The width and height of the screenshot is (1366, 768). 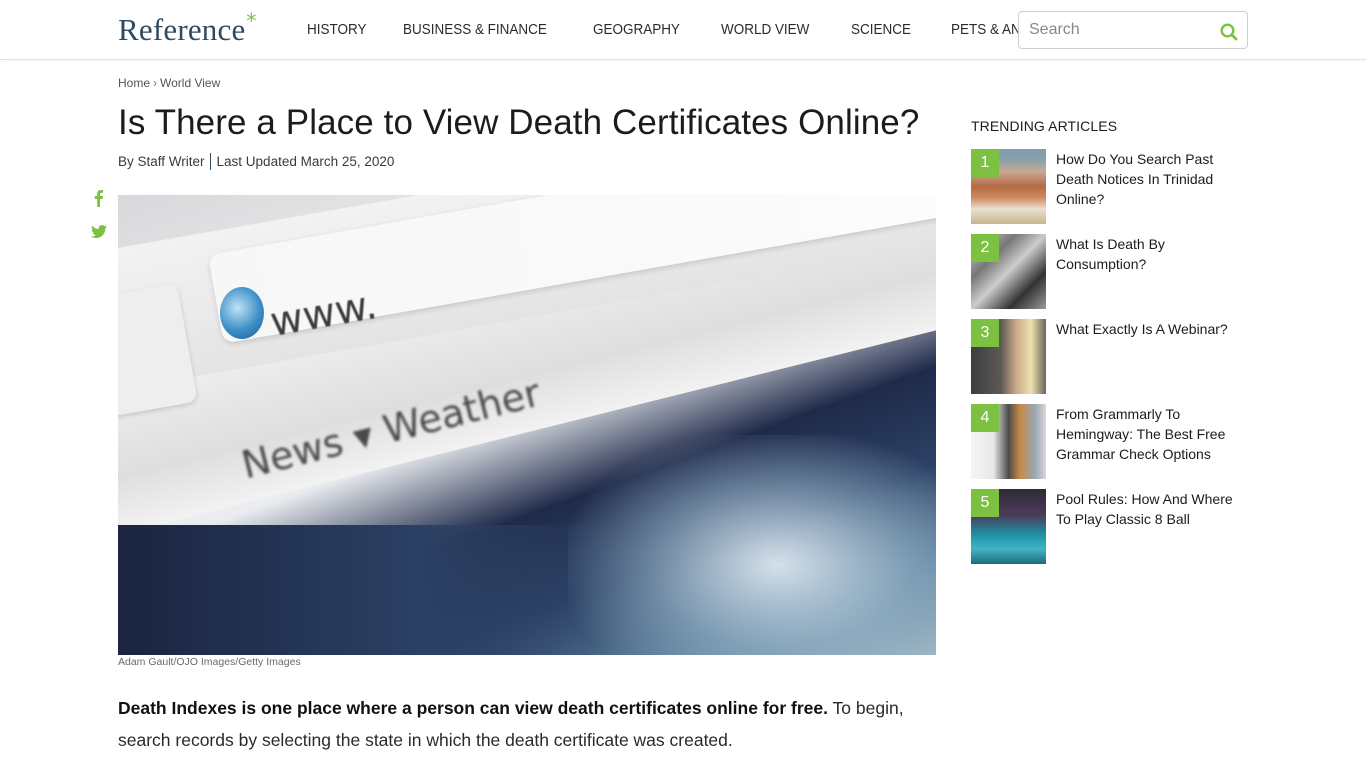 What do you see at coordinates (475, 30) in the screenshot?
I see `nav-business-finance: BUSINESS & FINANCE` at bounding box center [475, 30].